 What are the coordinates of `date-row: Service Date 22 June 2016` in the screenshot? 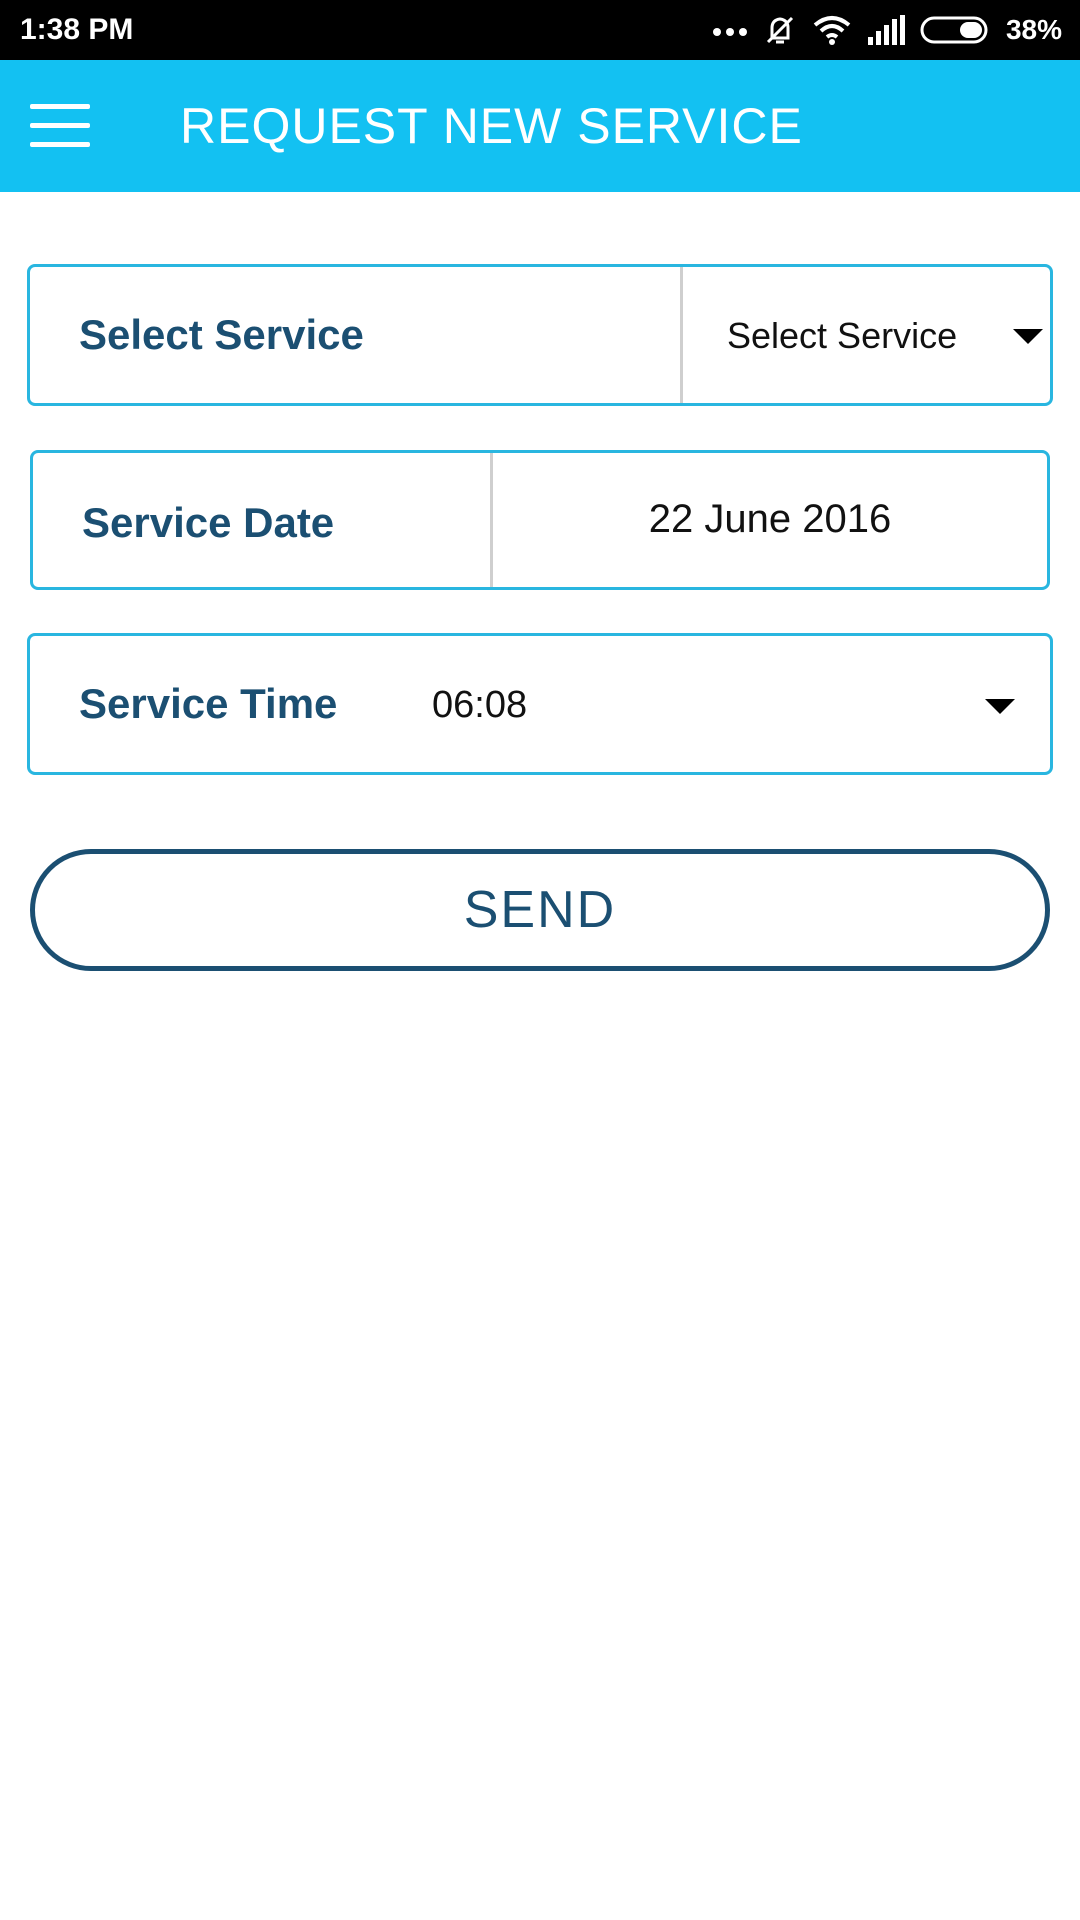 It's located at (540, 520).